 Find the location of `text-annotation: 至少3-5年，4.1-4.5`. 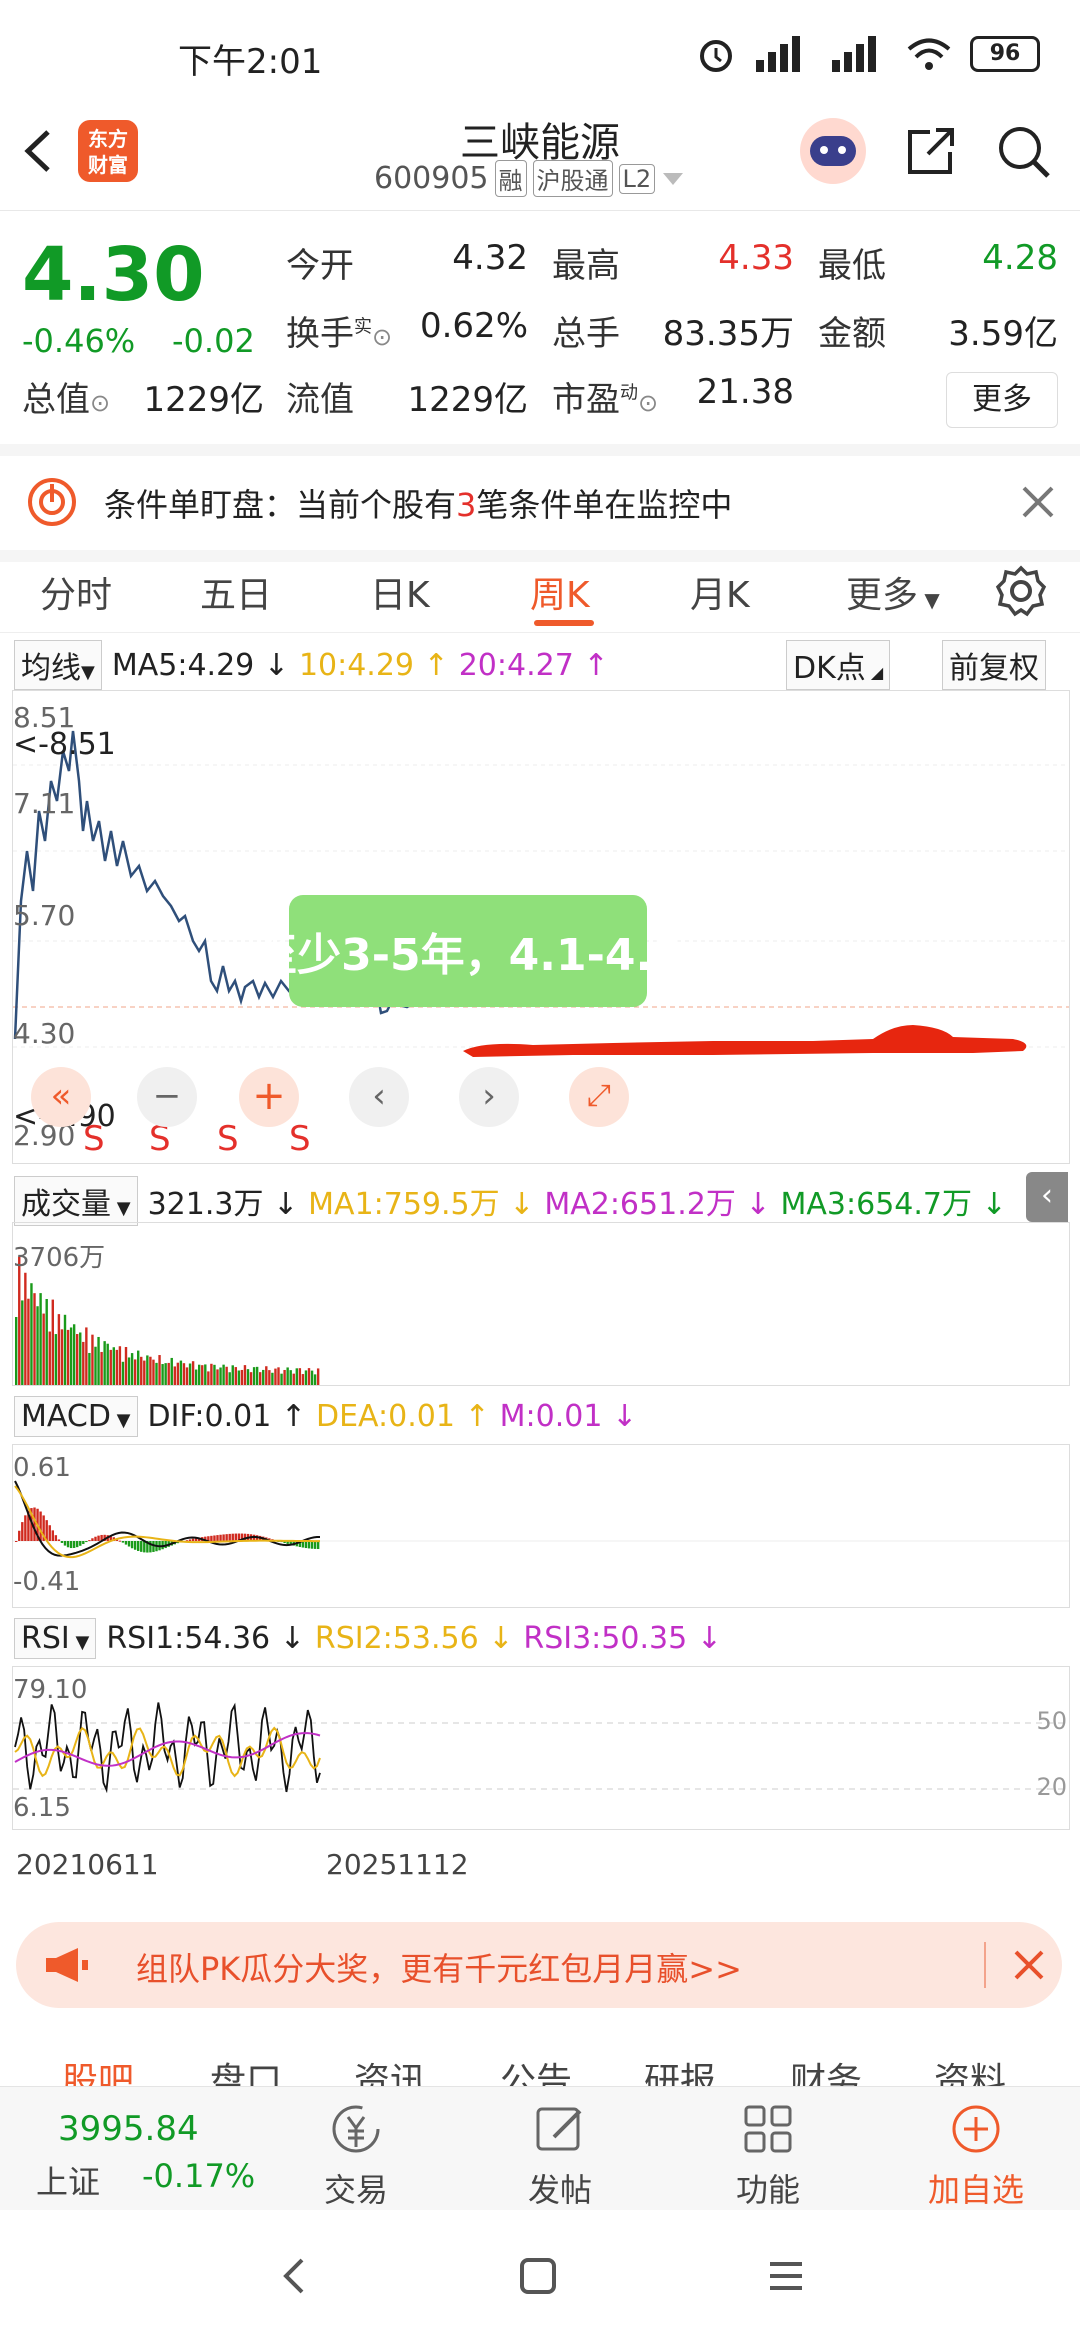

text-annotation: 至少3-5年，4.1-4.5 is located at coordinates (468, 951).